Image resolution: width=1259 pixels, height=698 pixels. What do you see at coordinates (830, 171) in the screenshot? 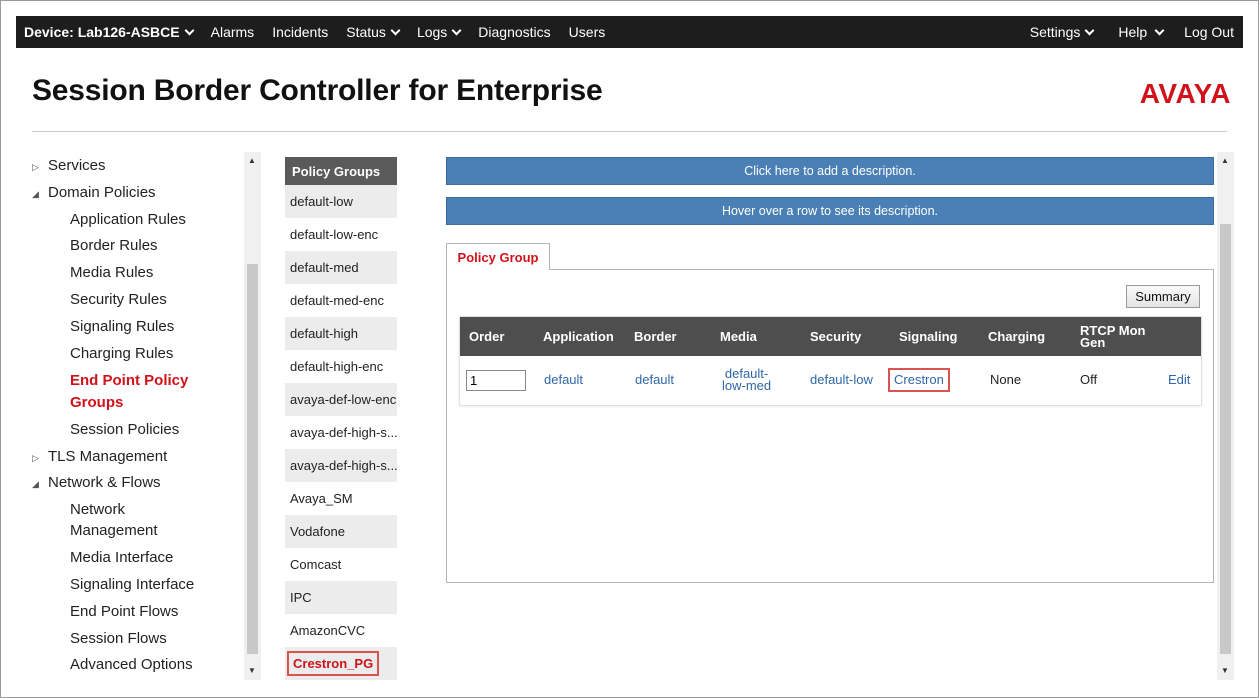
I see `add-description-banner: Click here to add a description.` at bounding box center [830, 171].